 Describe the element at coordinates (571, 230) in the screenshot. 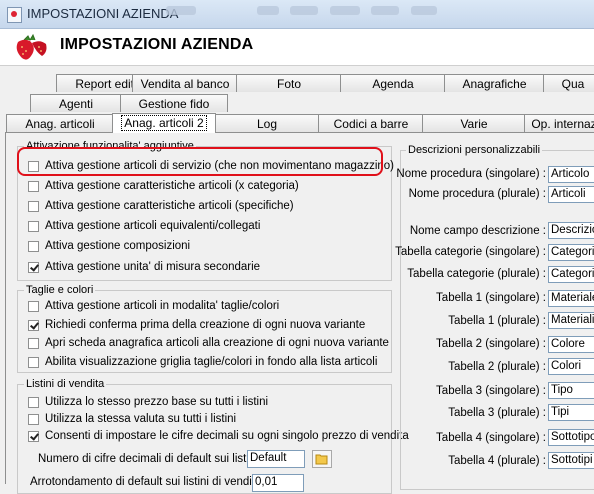

I see `field-nome-campo-descrizione: Descrizio` at that location.